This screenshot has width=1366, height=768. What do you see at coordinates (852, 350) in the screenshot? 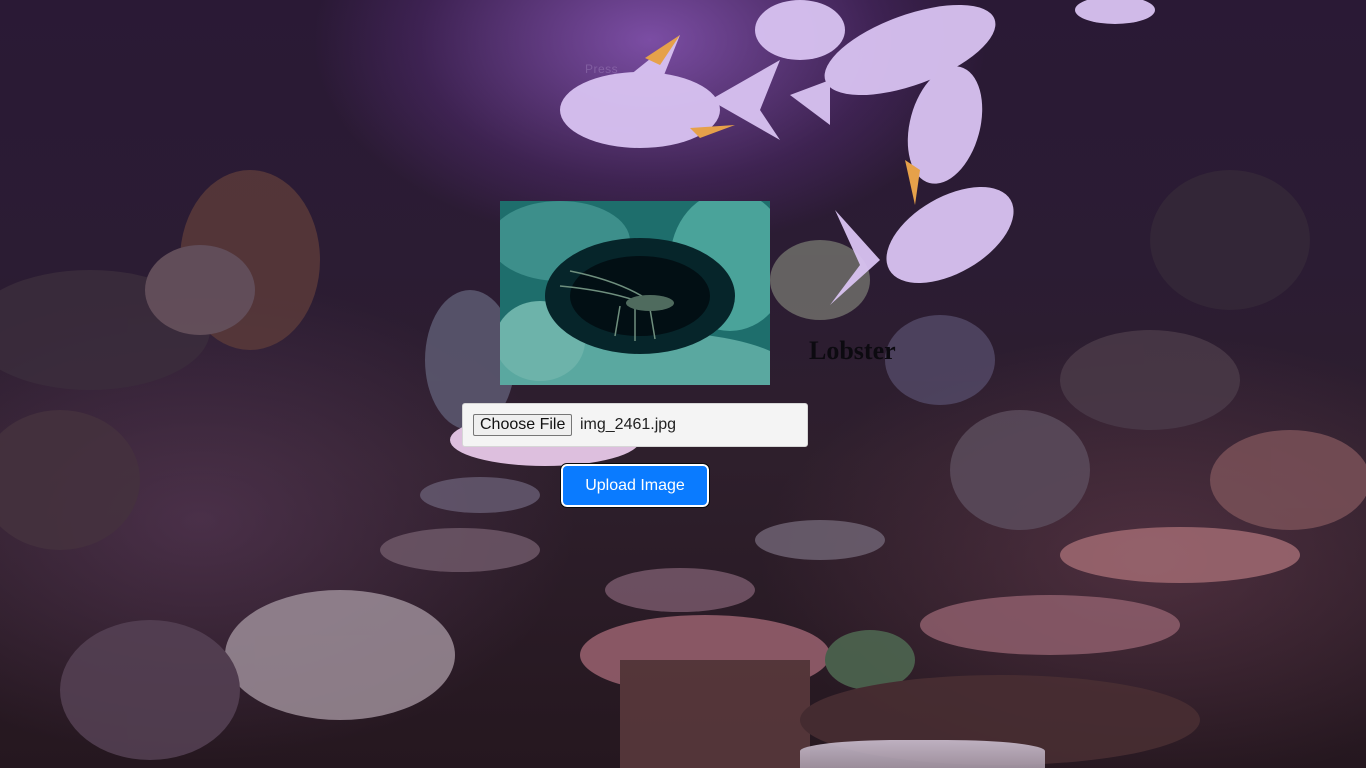
I see `prediction-label: Lobster` at bounding box center [852, 350].